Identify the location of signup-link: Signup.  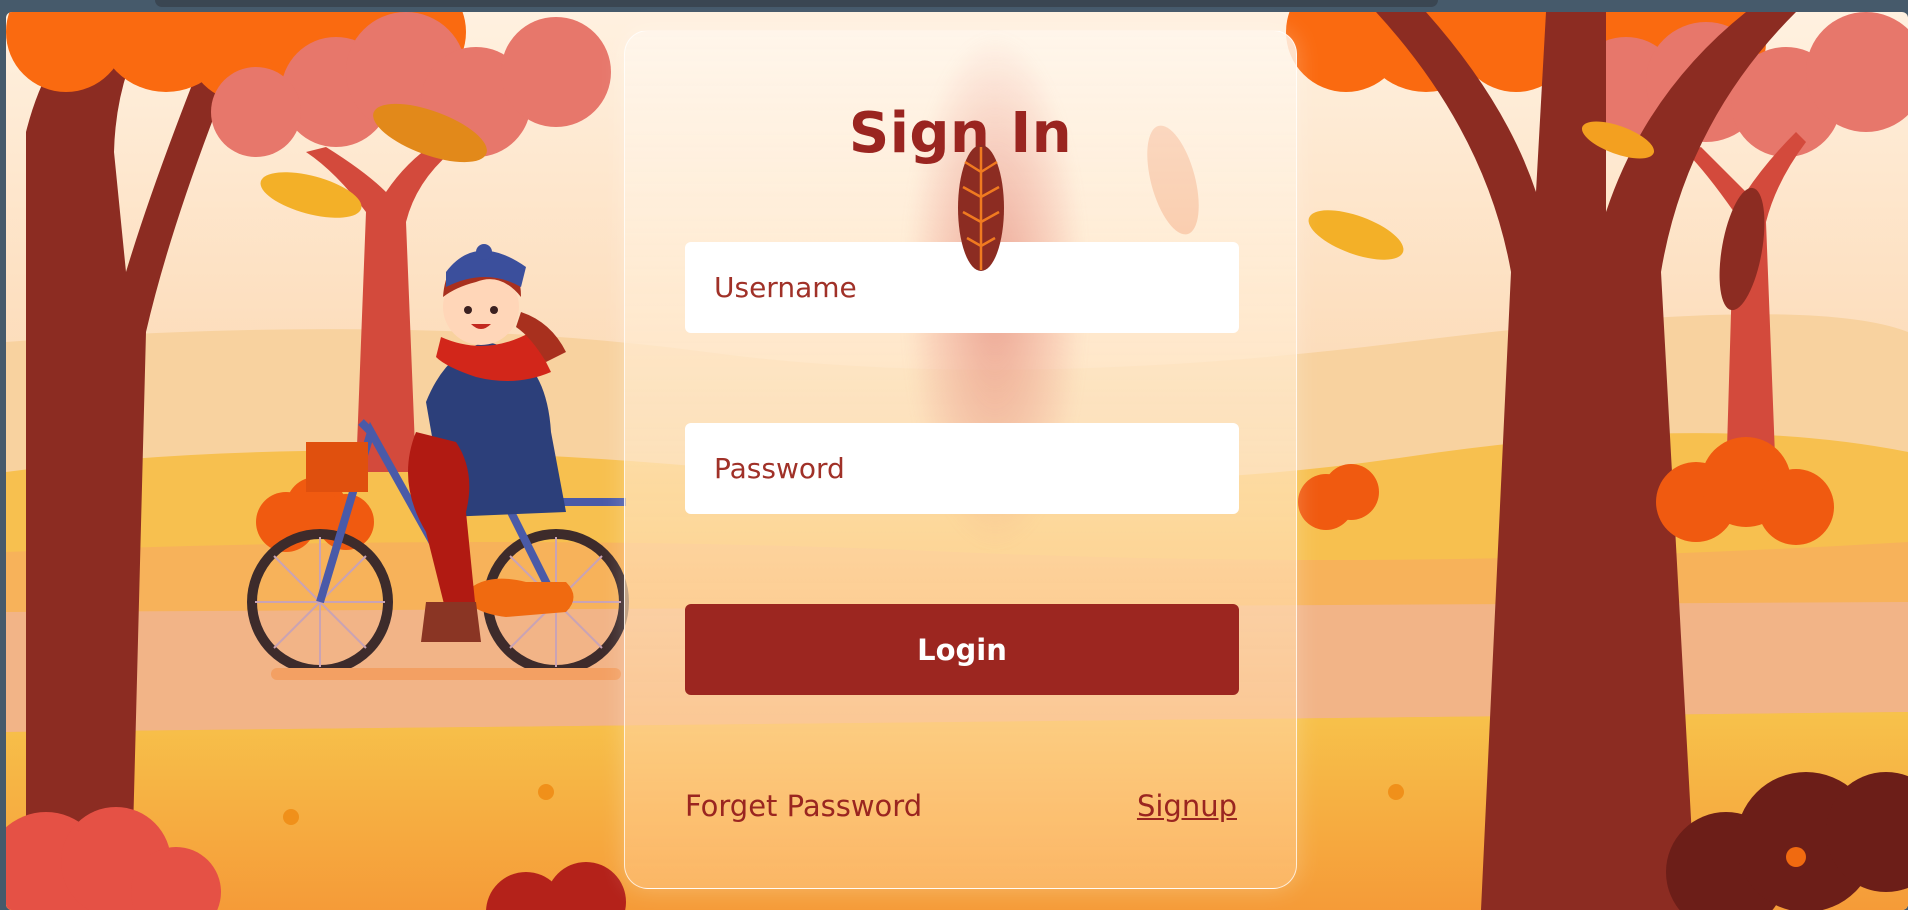
(1187, 806).